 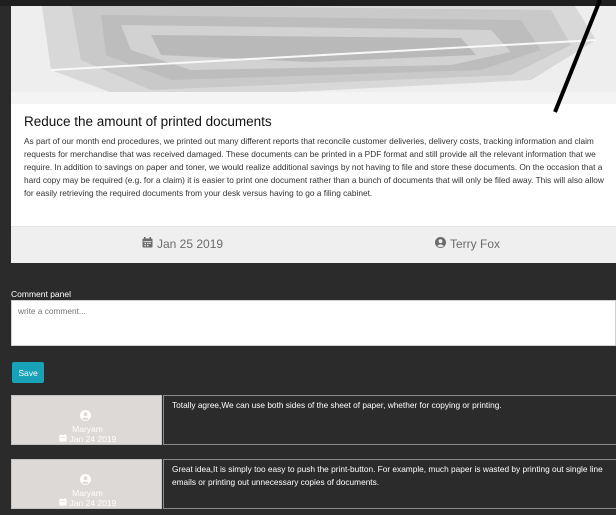 I want to click on article-title: Reduce the amount of printed documents, so click(x=148, y=121).